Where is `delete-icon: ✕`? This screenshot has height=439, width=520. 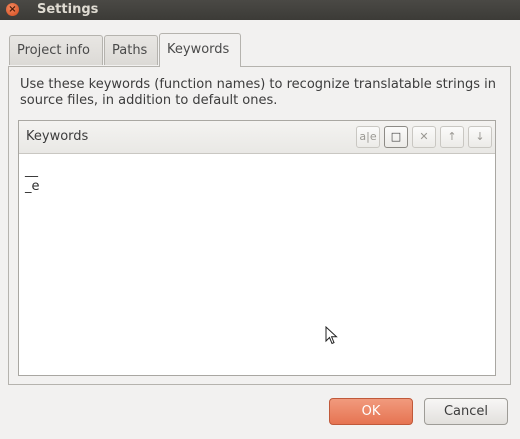 delete-icon: ✕ is located at coordinates (424, 136).